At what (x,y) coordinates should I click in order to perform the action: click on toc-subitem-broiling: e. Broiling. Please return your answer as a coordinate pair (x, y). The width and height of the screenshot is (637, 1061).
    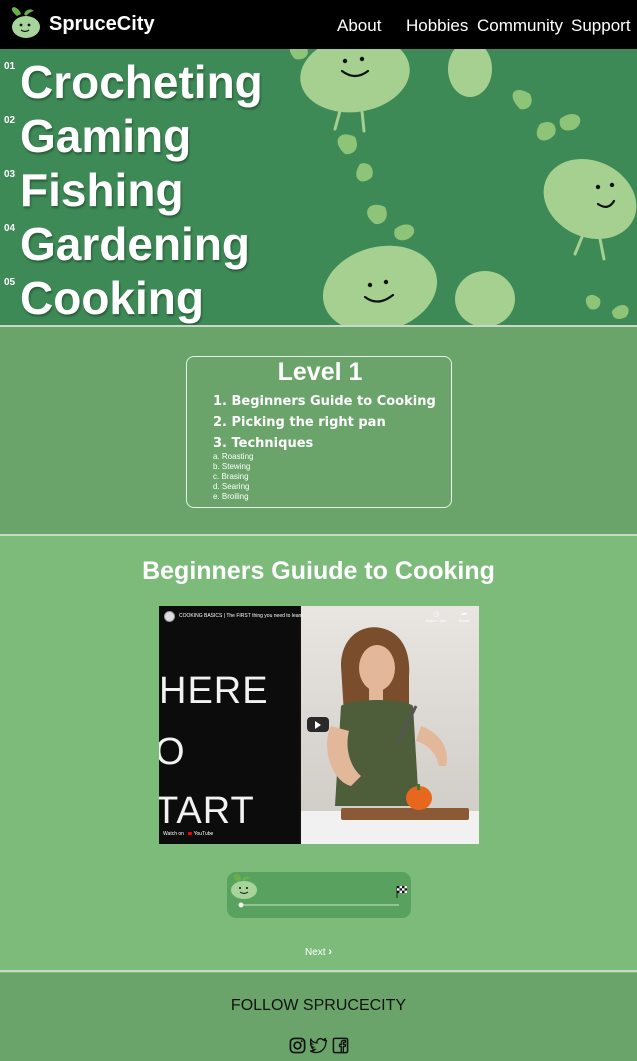
    Looking at the image, I should click on (231, 496).